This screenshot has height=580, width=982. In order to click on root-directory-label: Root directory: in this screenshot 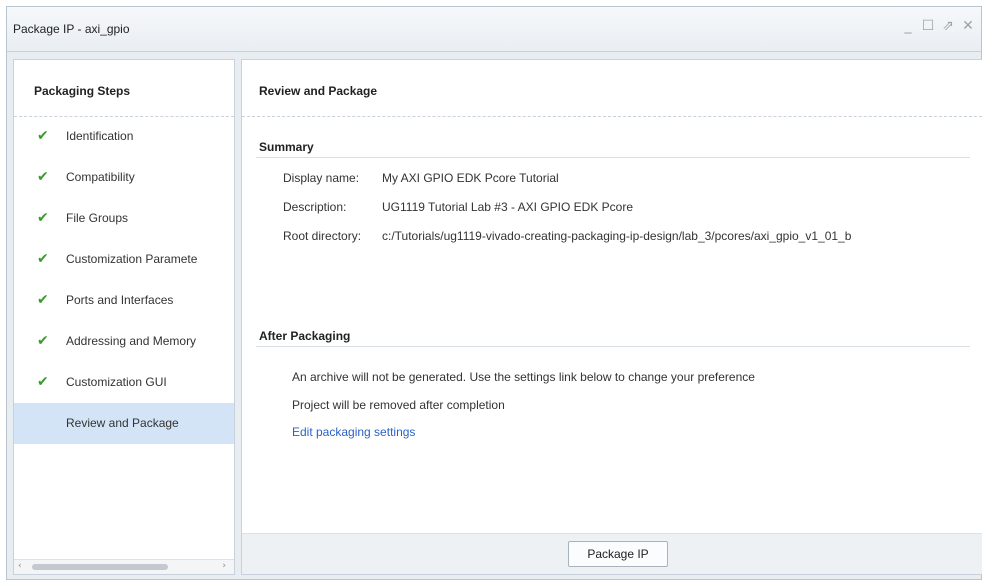, I will do `click(322, 236)`.